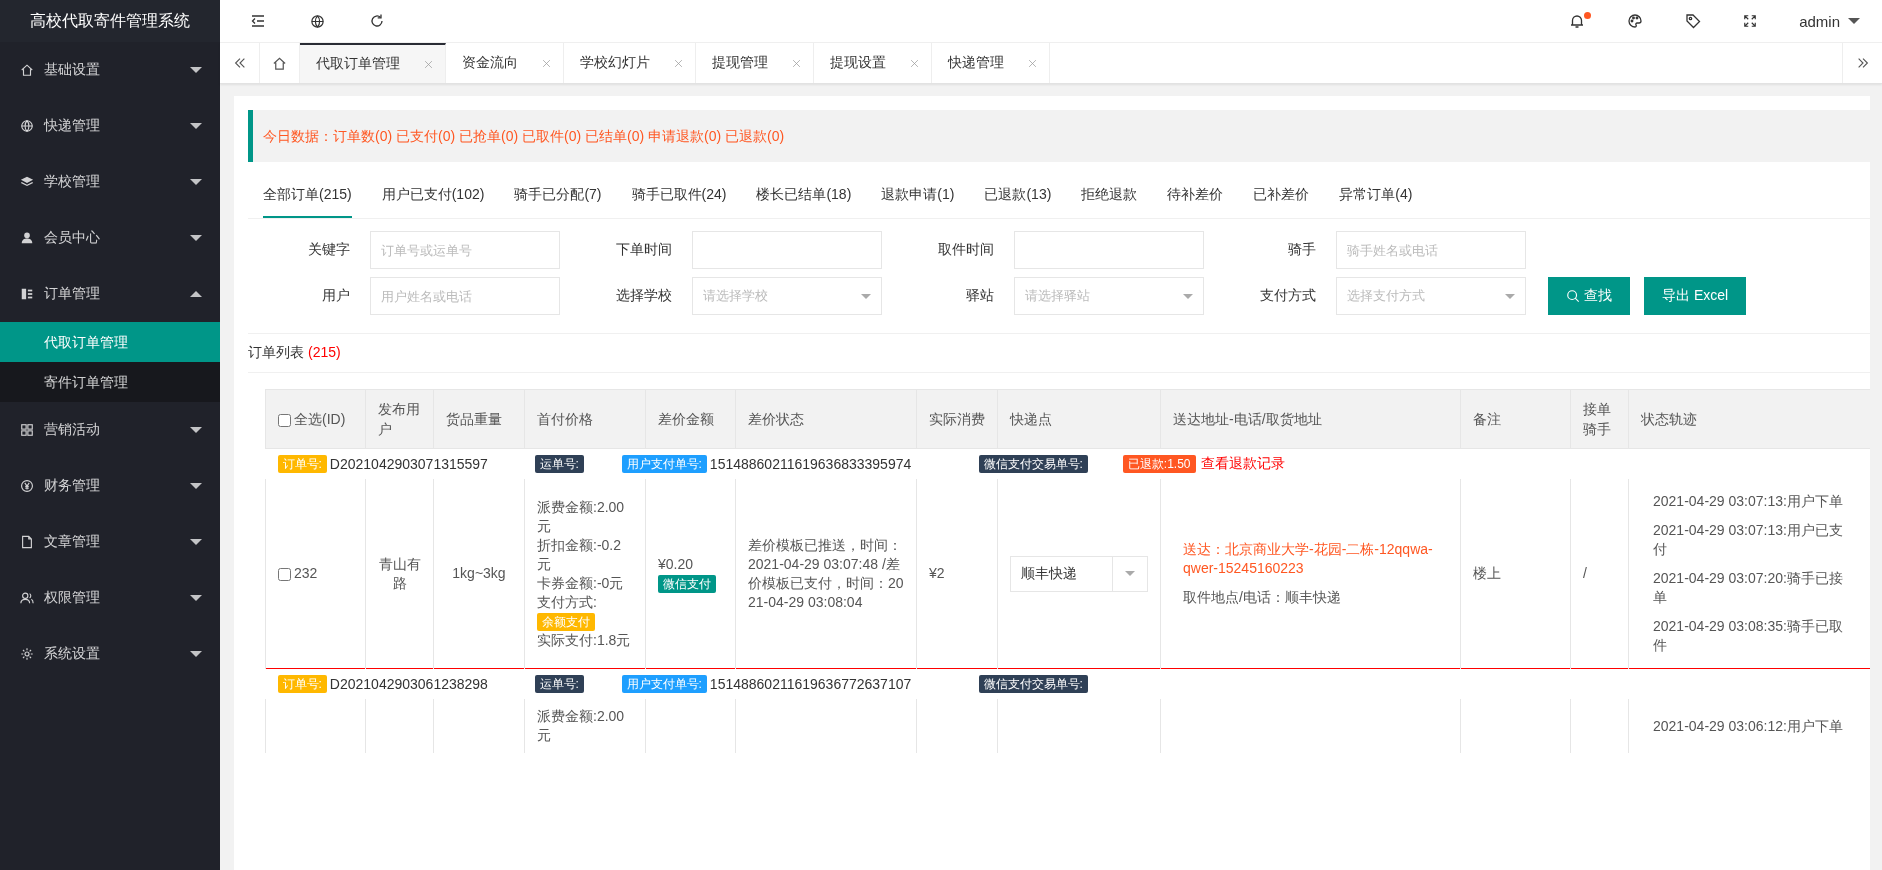 This screenshot has width=1882, height=870. Describe the element at coordinates (644, 296) in the screenshot. I see `field-label: 选择学校` at that location.